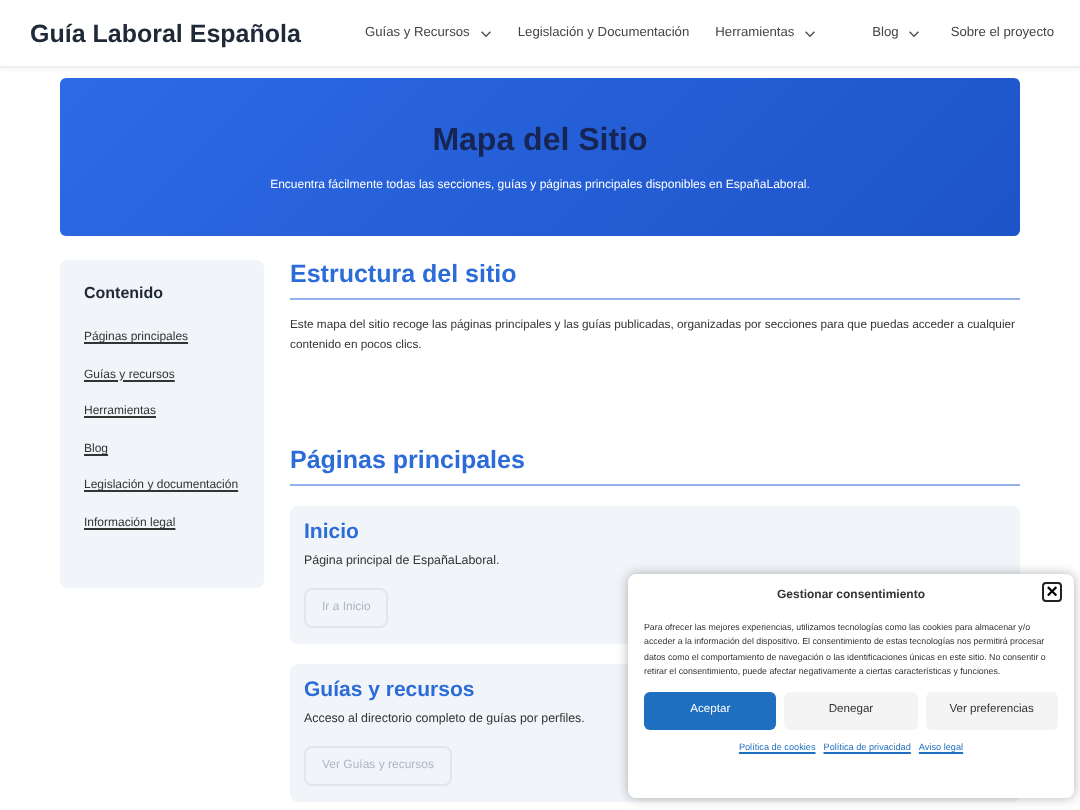 This screenshot has height=810, width=1080. Describe the element at coordinates (1052, 592) in the screenshot. I see `close-button: ×` at that location.